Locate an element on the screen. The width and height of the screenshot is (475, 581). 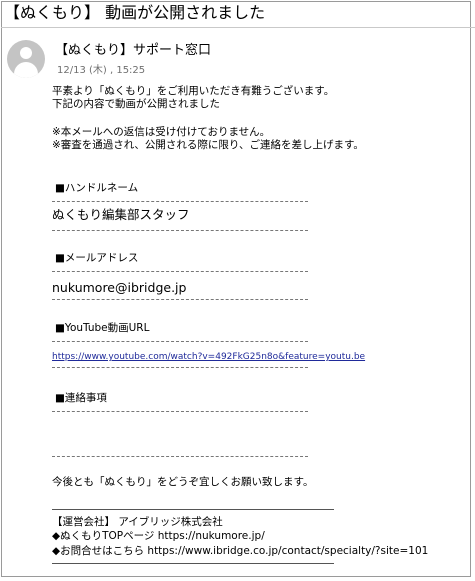
mail-address-value: nukumore@ibridge.jp is located at coordinates (119, 287).